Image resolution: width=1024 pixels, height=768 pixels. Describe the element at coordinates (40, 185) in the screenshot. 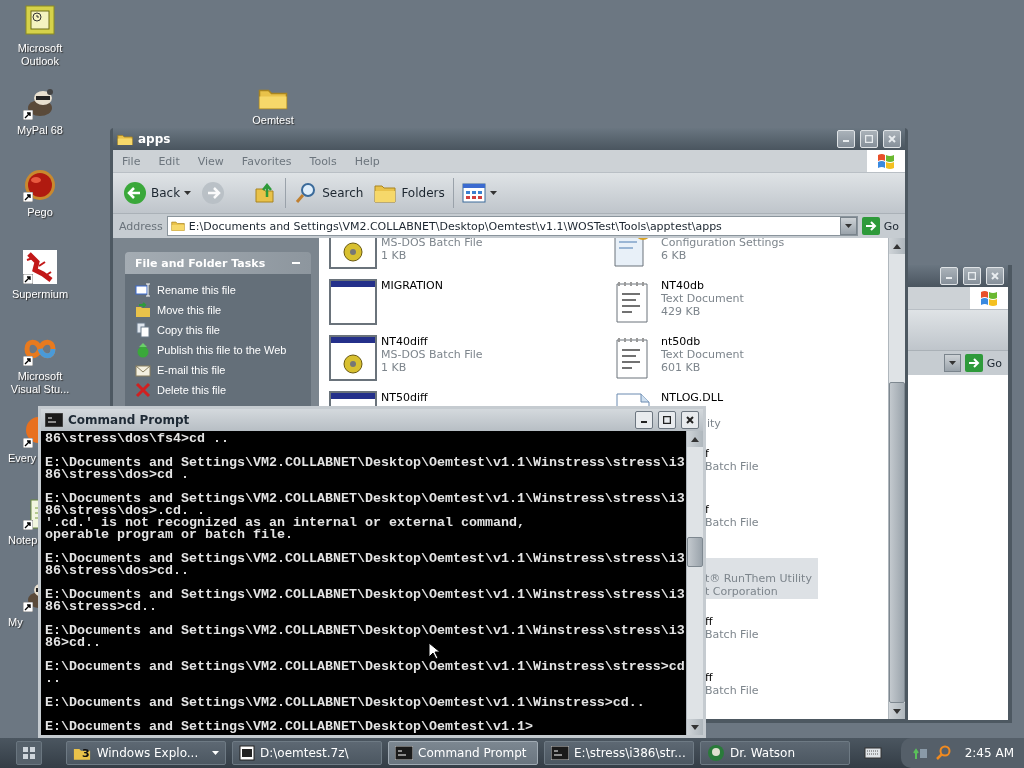

I see `orb-icon` at that location.